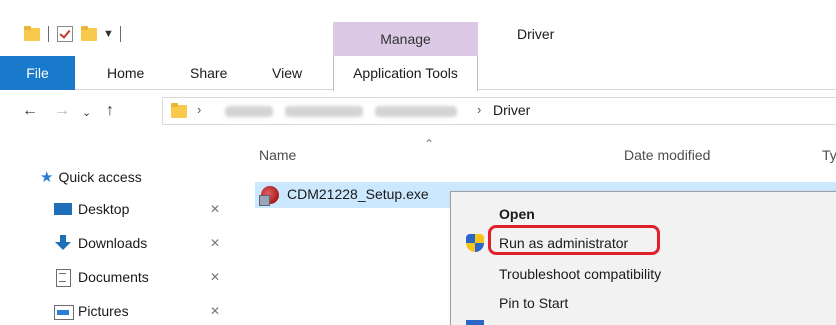 This screenshot has width=836, height=325. What do you see at coordinates (65, 34) in the screenshot?
I see `properties-icon` at bounding box center [65, 34].